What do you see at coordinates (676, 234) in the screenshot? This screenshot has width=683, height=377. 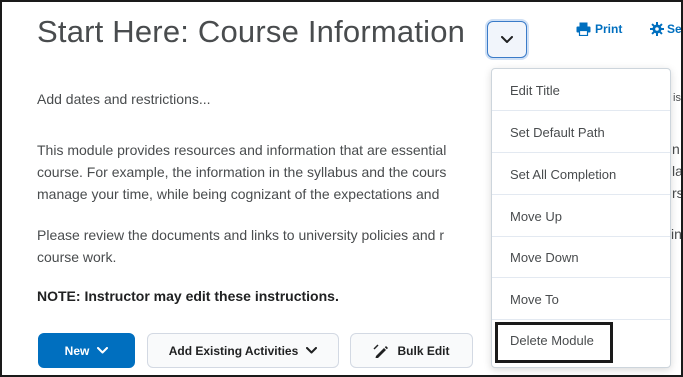 I see `clipped-text: in` at bounding box center [676, 234].